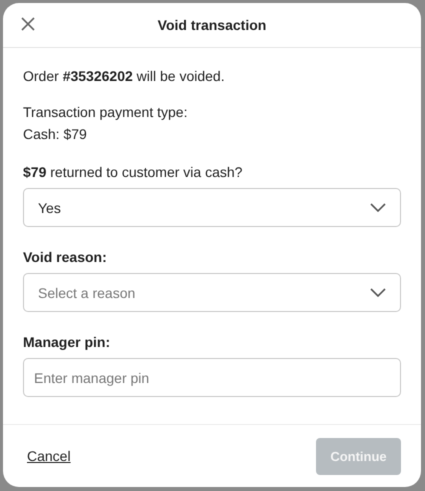 The width and height of the screenshot is (425, 491). What do you see at coordinates (65, 257) in the screenshot?
I see `field-label: Void reason:` at bounding box center [65, 257].